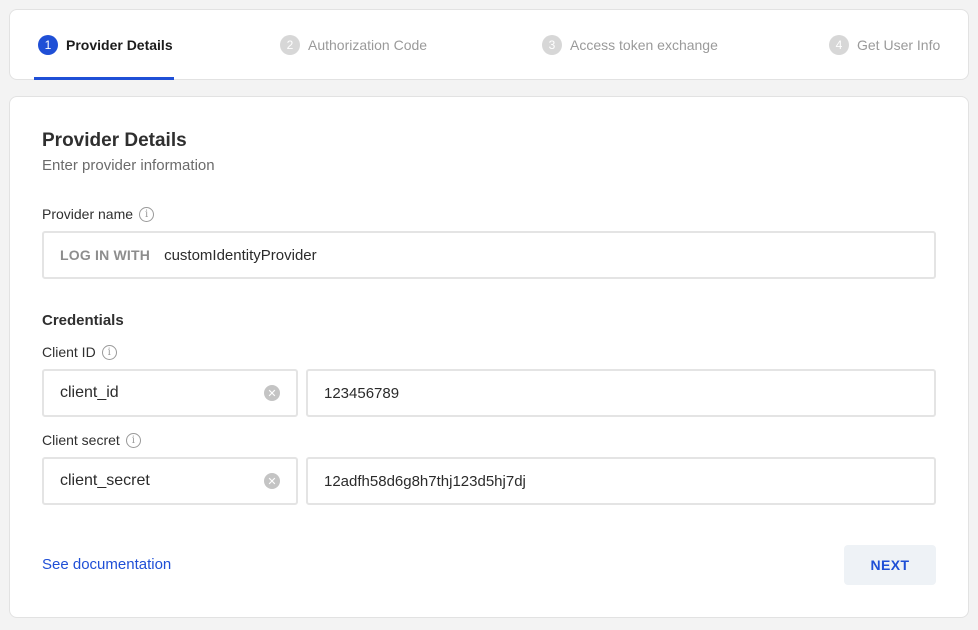 The image size is (978, 630). I want to click on client-id-label: Client ID i, so click(79, 352).